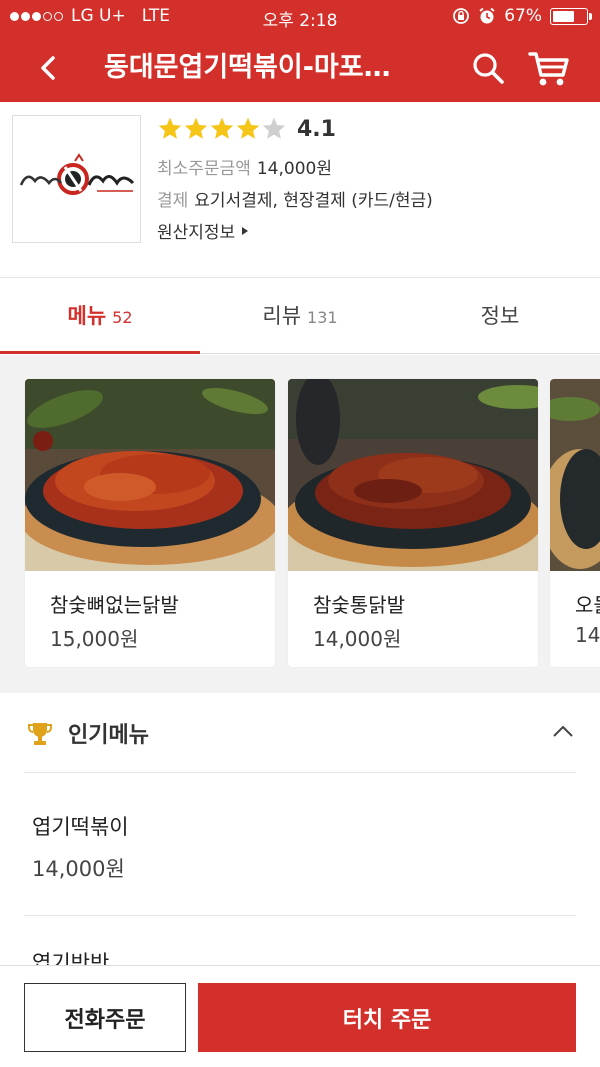 The image size is (600, 1067). I want to click on touch-order-button: 터치 주문, so click(387, 1017).